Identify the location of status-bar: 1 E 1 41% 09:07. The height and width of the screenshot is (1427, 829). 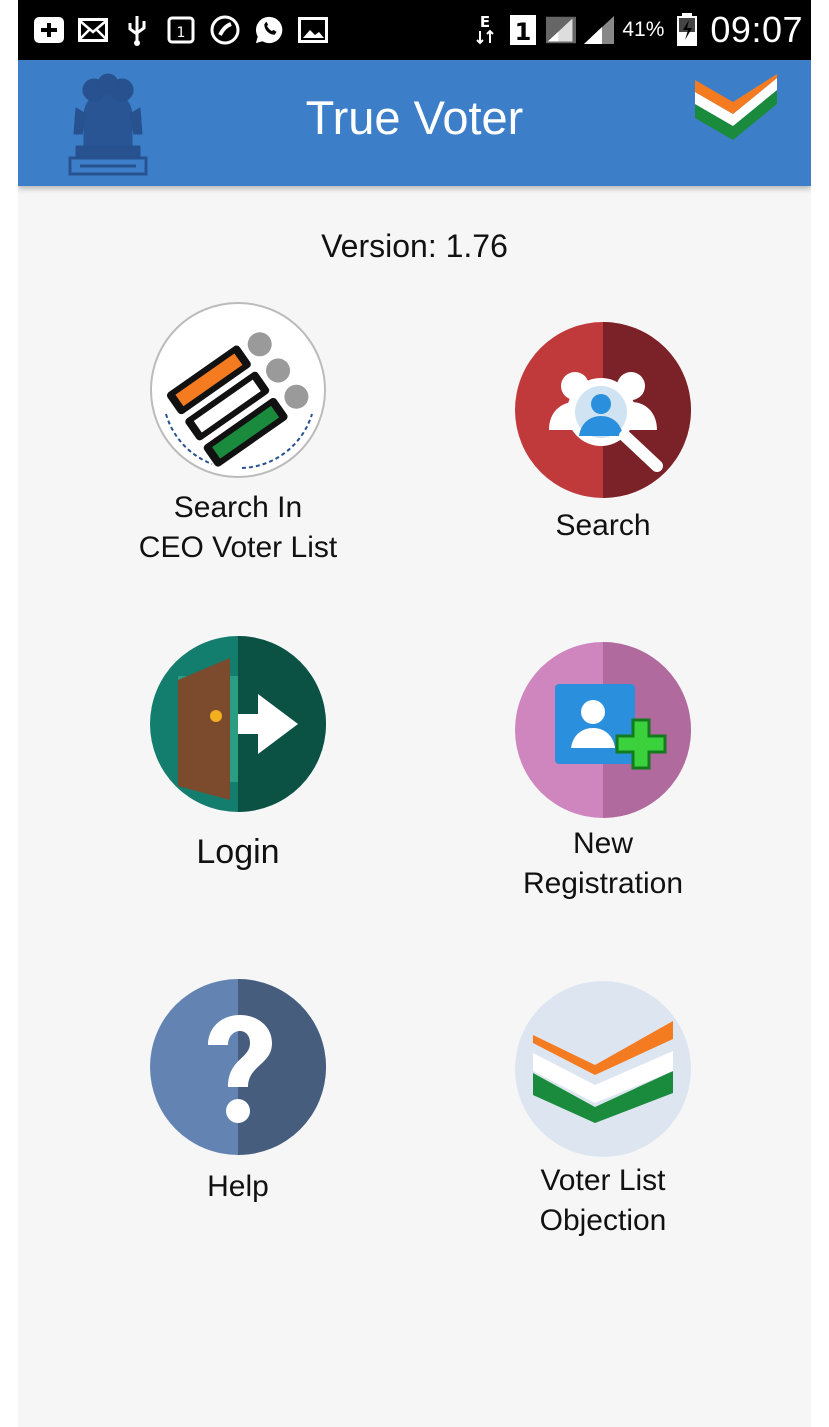
(414, 30).